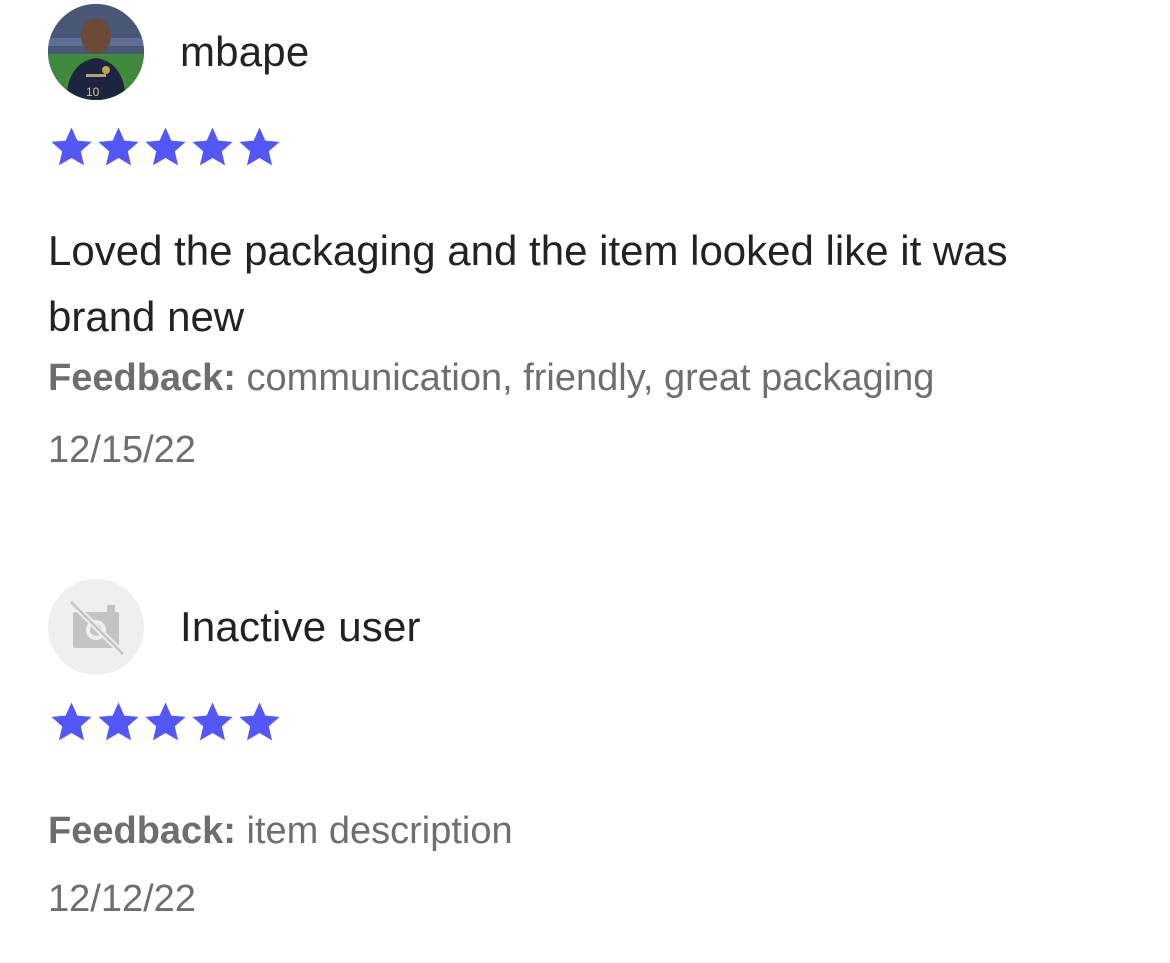 The height and width of the screenshot is (963, 1170). What do you see at coordinates (244, 52) in the screenshot?
I see `username: mbape` at bounding box center [244, 52].